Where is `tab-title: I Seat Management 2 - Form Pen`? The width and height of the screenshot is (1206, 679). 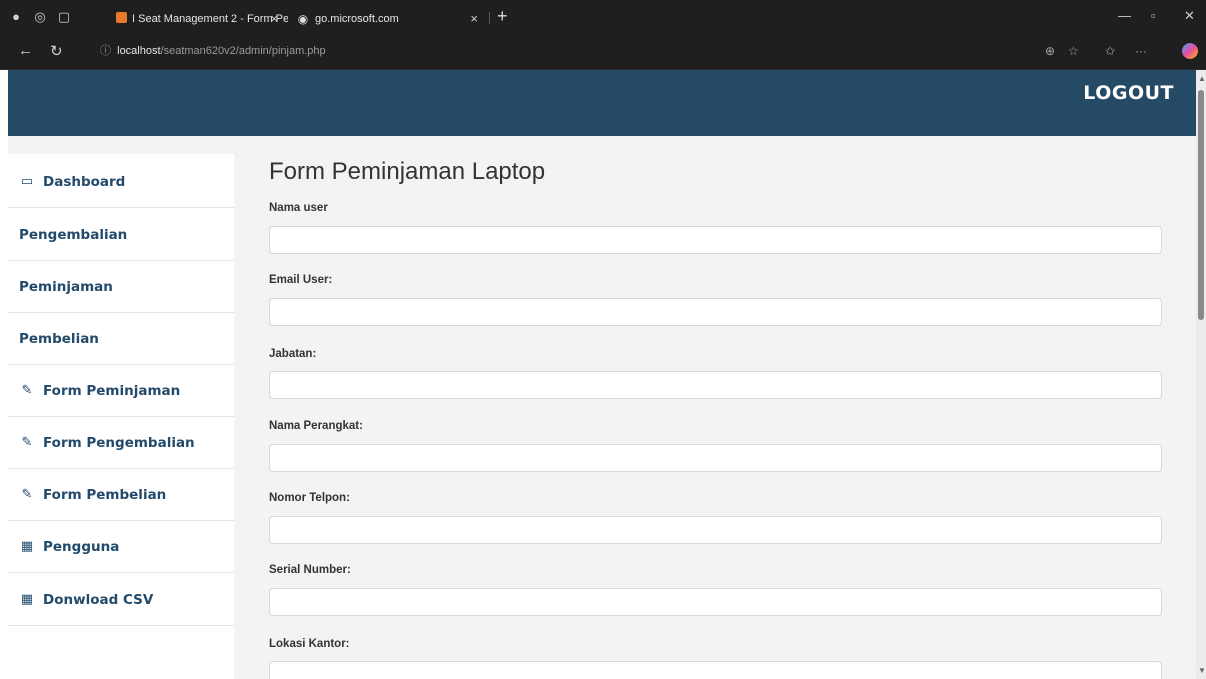
tab-title: I Seat Management 2 - Form Pen is located at coordinates (210, 19).